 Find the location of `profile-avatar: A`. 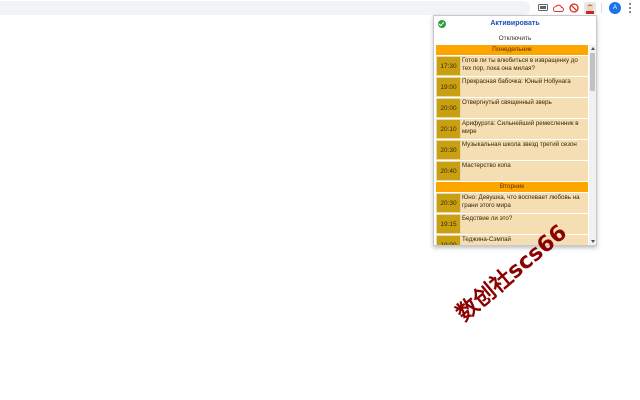

profile-avatar: A is located at coordinates (615, 8).